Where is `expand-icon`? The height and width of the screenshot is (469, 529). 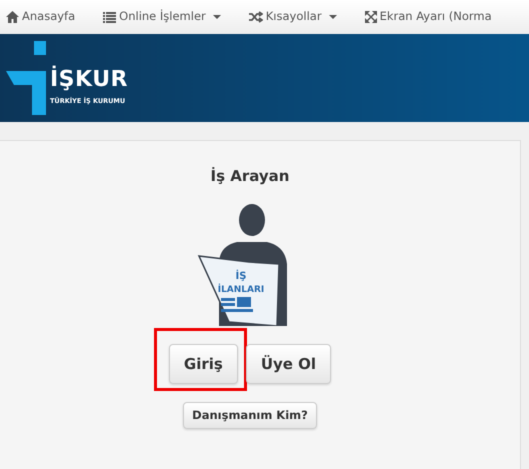
expand-icon is located at coordinates (370, 17).